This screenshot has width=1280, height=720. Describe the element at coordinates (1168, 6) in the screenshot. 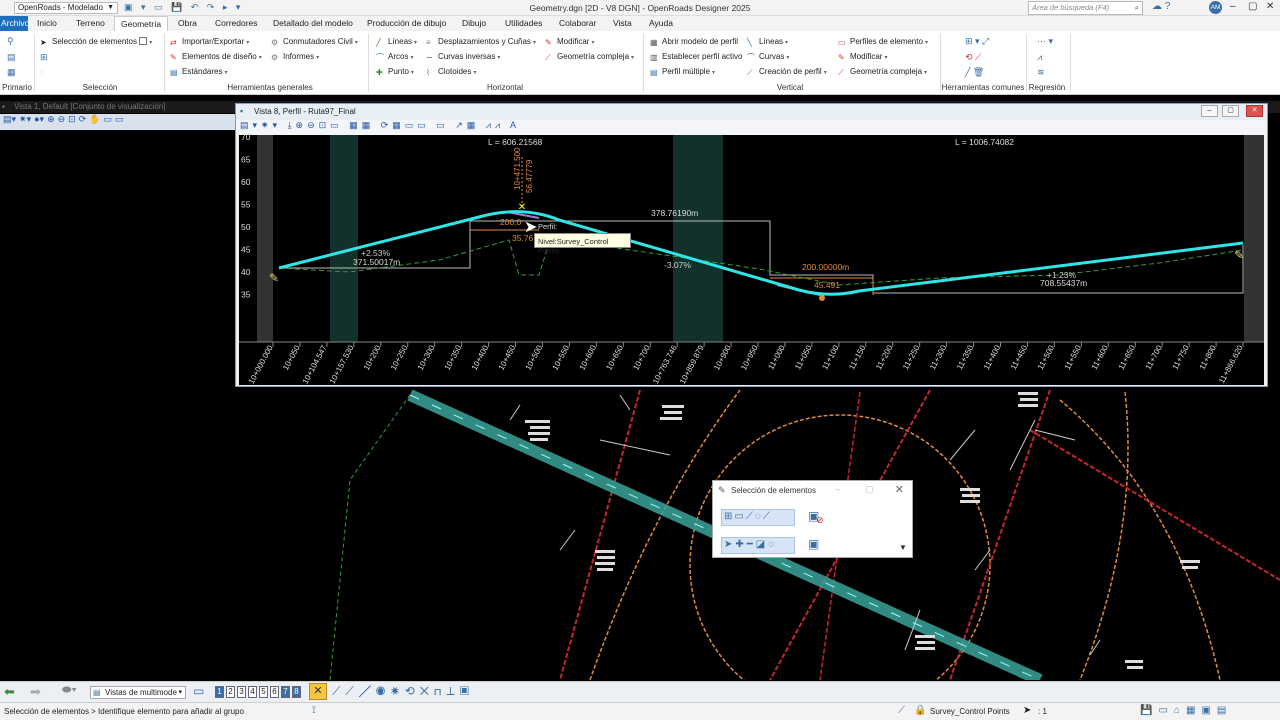

I see `help-icon: ?` at that location.